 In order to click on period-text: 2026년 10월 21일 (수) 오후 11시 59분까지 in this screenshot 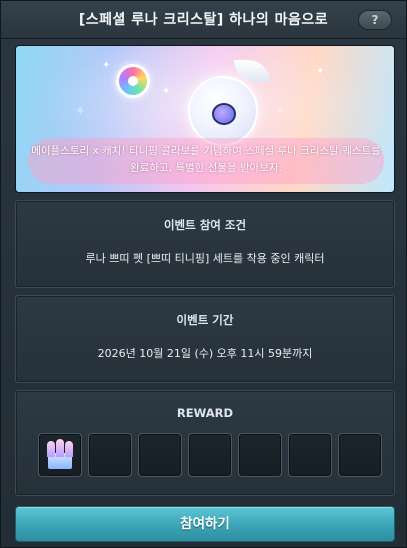, I will do `click(205, 353)`.